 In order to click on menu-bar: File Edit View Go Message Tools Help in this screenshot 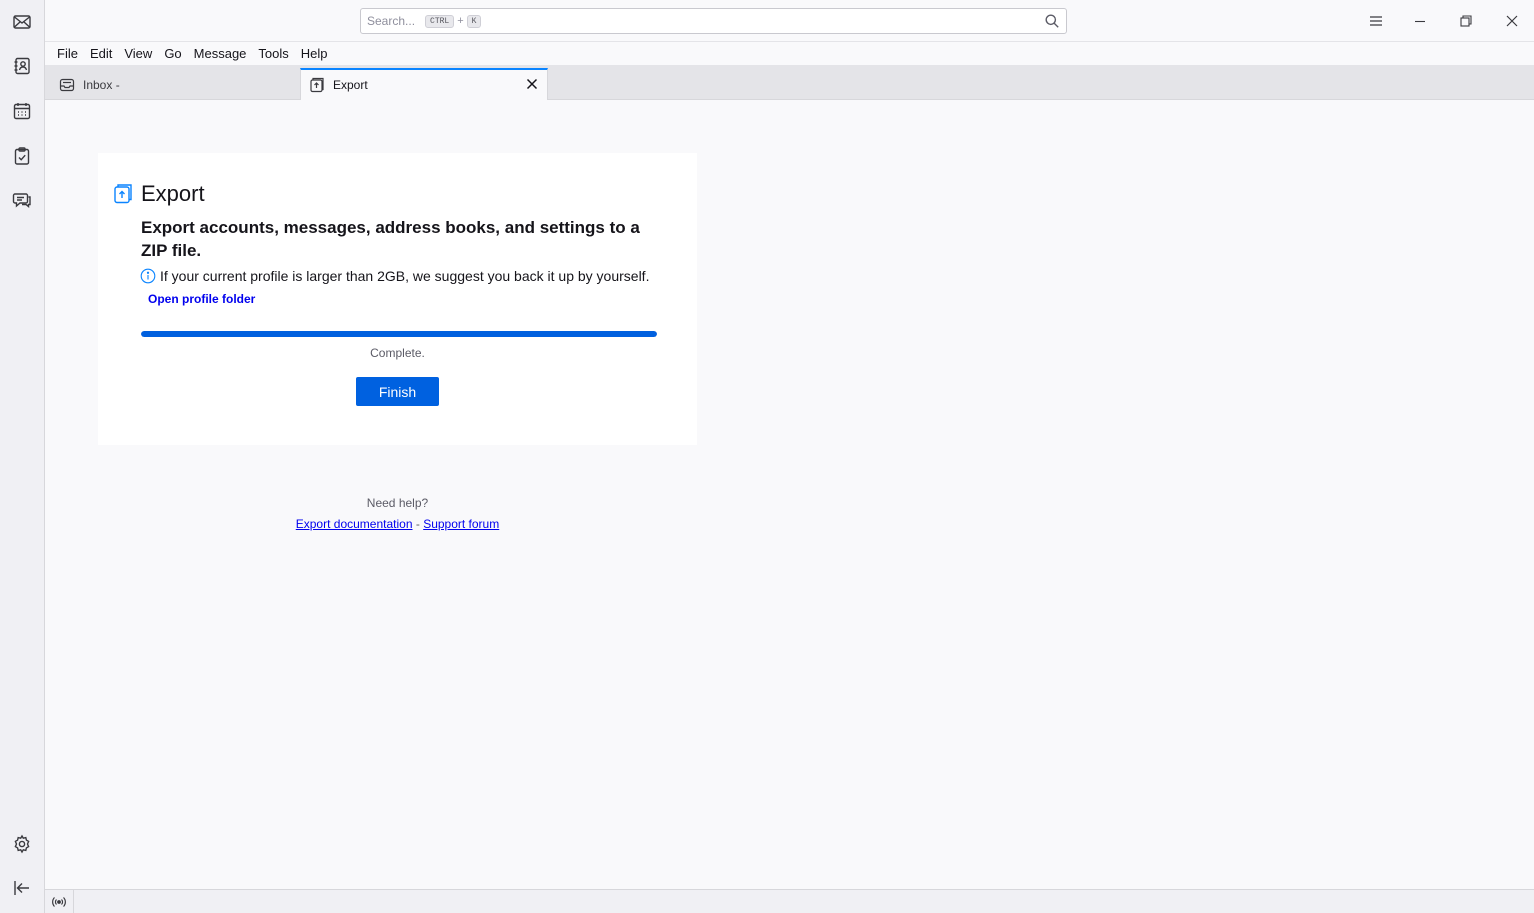, I will do `click(789, 53)`.